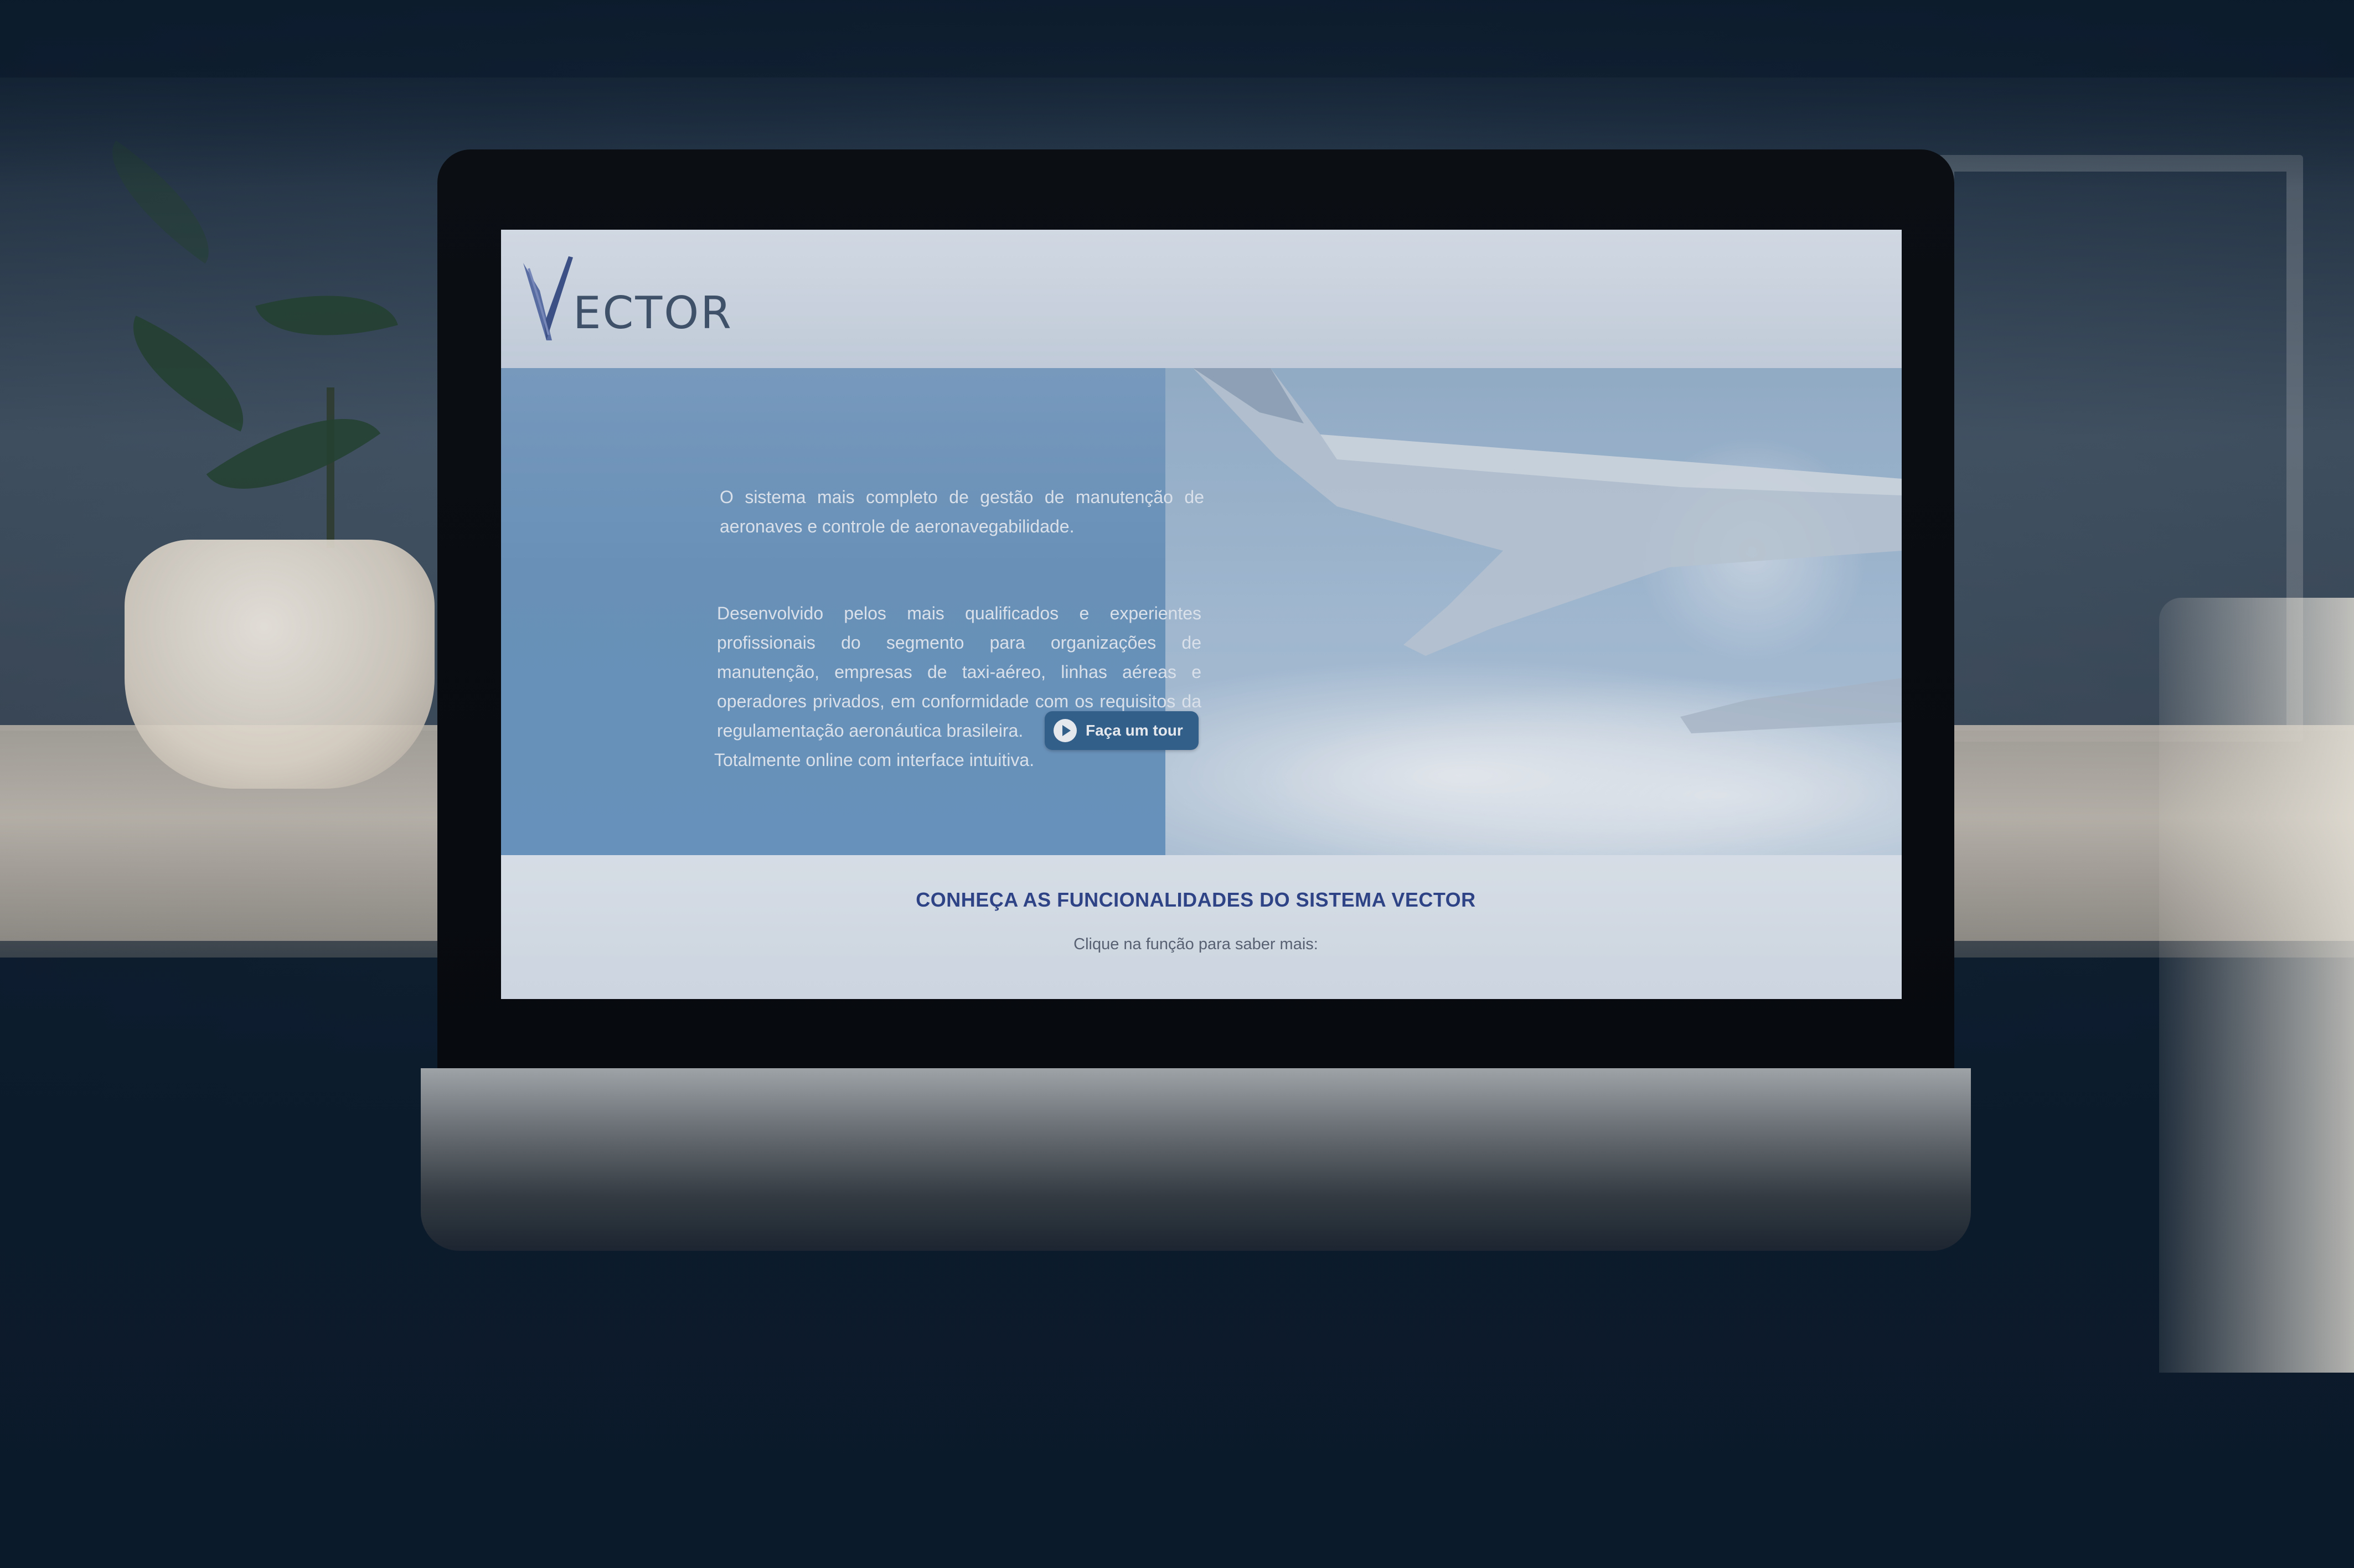 This screenshot has height=1568, width=2354. I want to click on logo-text: ECTOR, so click(653, 313).